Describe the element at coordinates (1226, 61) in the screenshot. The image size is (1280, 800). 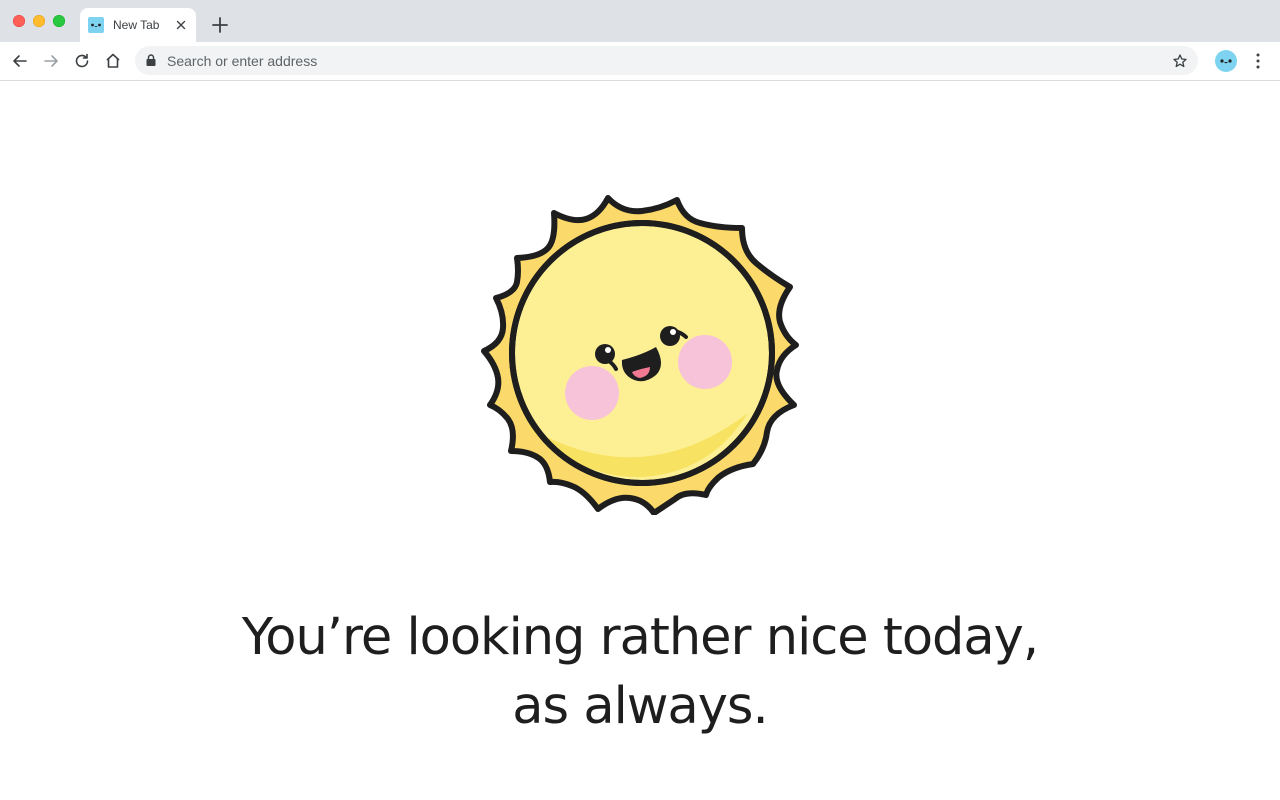
I see `profile-avatar-icon` at that location.